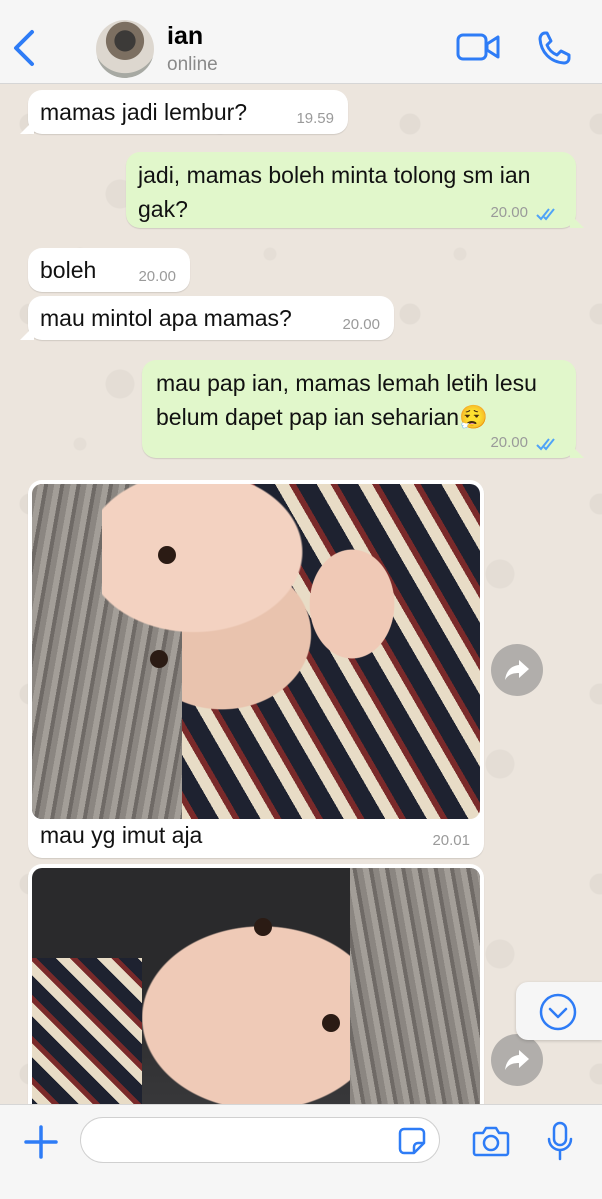 The width and height of the screenshot is (602, 1199). I want to click on camera-icon, so click(491, 1141).